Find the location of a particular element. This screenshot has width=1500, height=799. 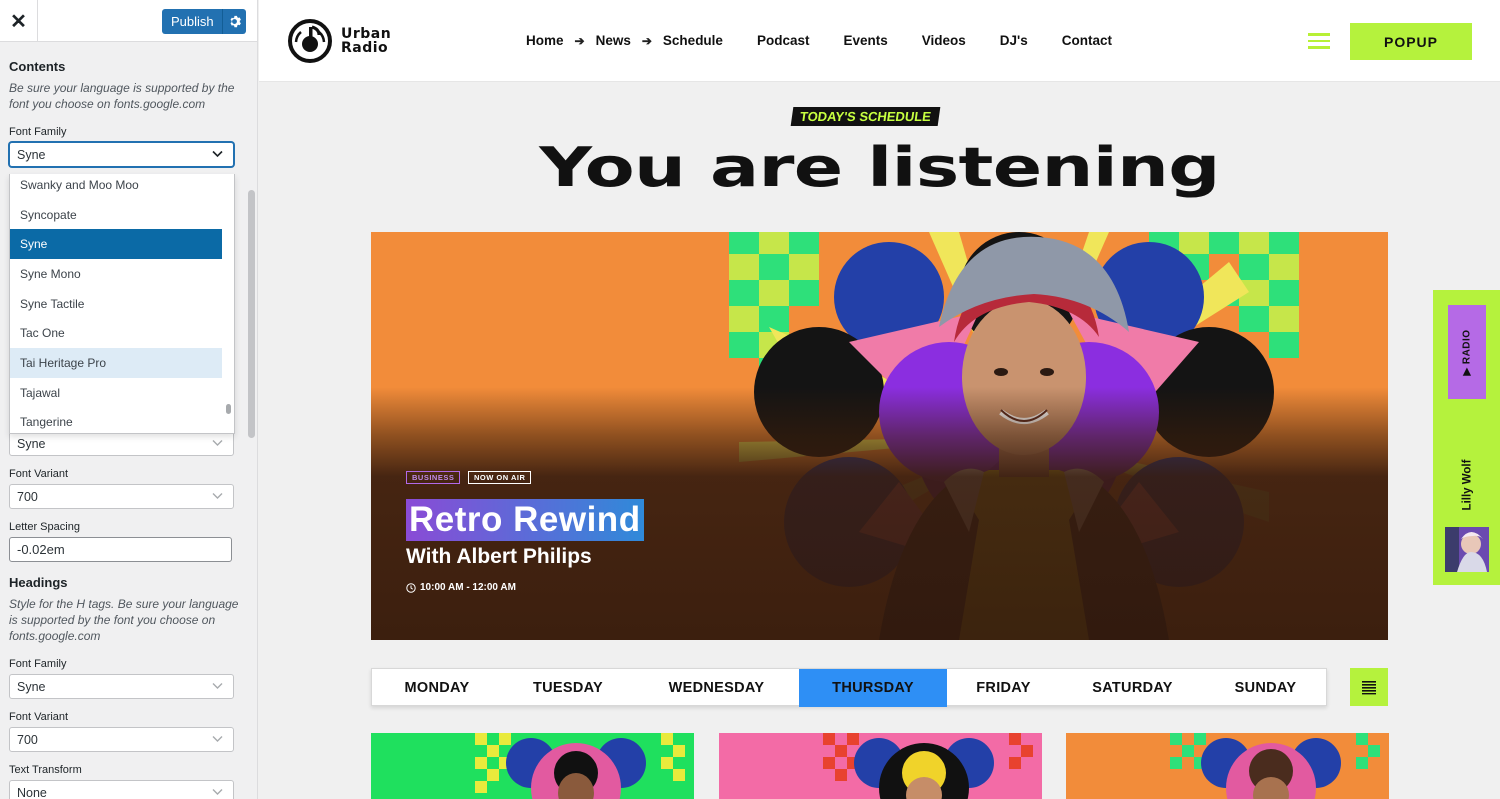

current-dj-name: Lilly Wolf is located at coordinates (1467, 485).